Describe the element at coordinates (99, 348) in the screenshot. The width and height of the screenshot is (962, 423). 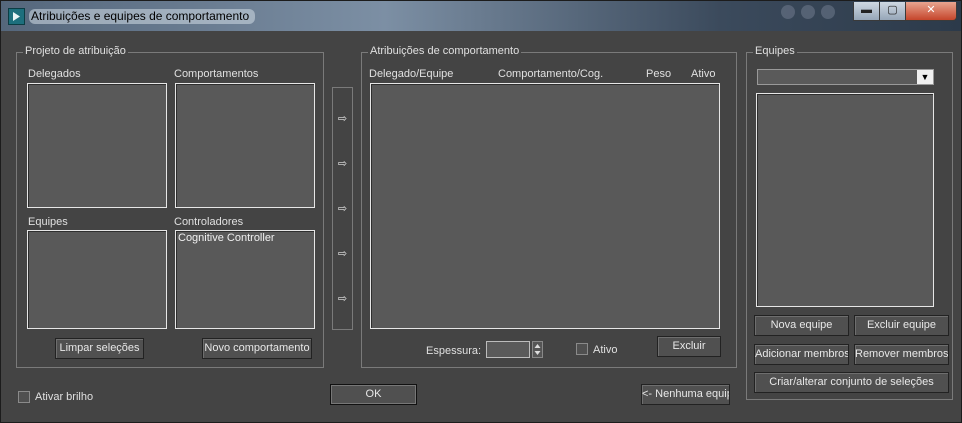
I see `clear-selections-button: Limpar seleções` at that location.